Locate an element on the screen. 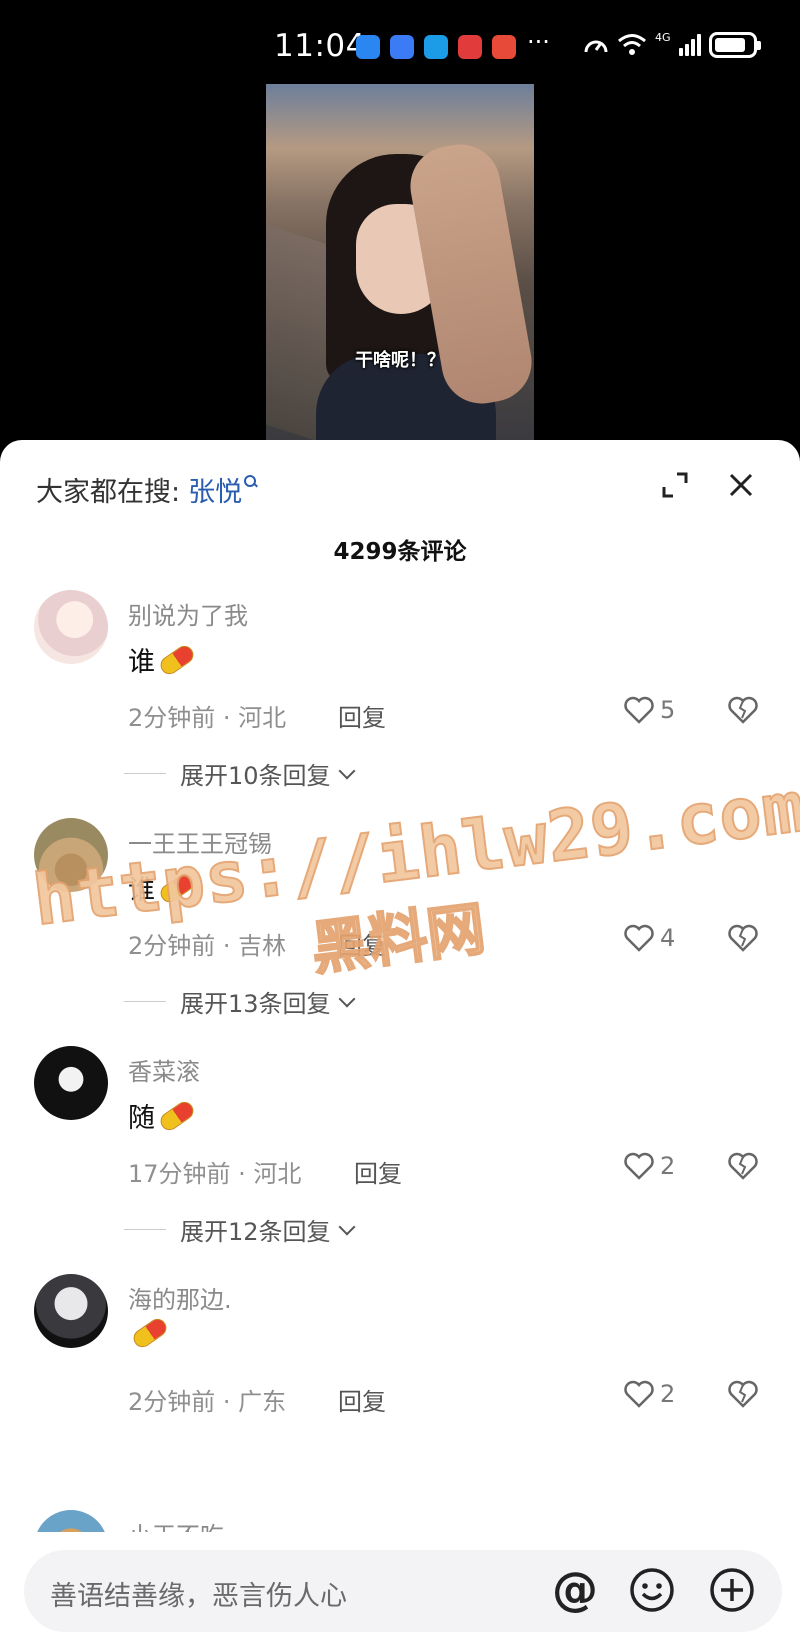 The height and width of the screenshot is (1648, 800). comment-count: 4299条评论 is located at coordinates (400, 552).